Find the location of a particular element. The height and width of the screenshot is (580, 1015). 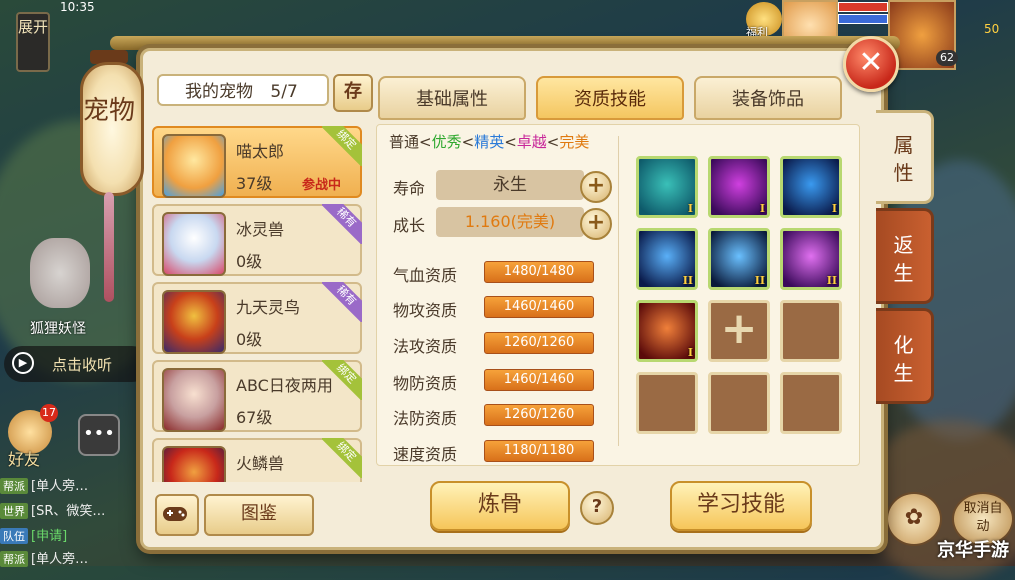

expand-button: 展开 is located at coordinates (33, 42).